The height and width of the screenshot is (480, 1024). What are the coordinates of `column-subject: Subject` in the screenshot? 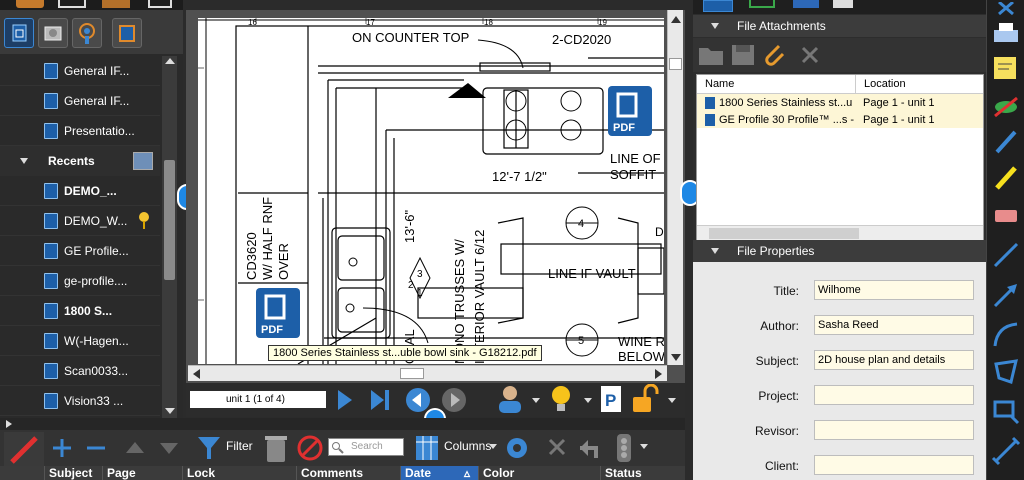 It's located at (73, 473).